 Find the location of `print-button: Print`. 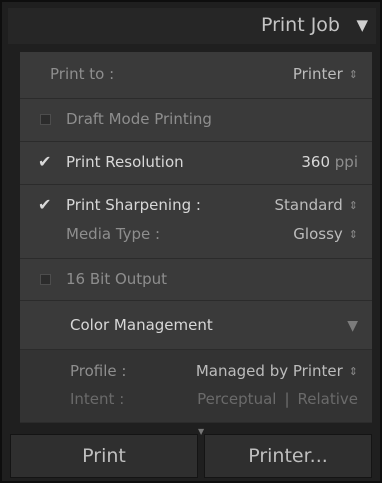

print-button: Print is located at coordinates (104, 456).